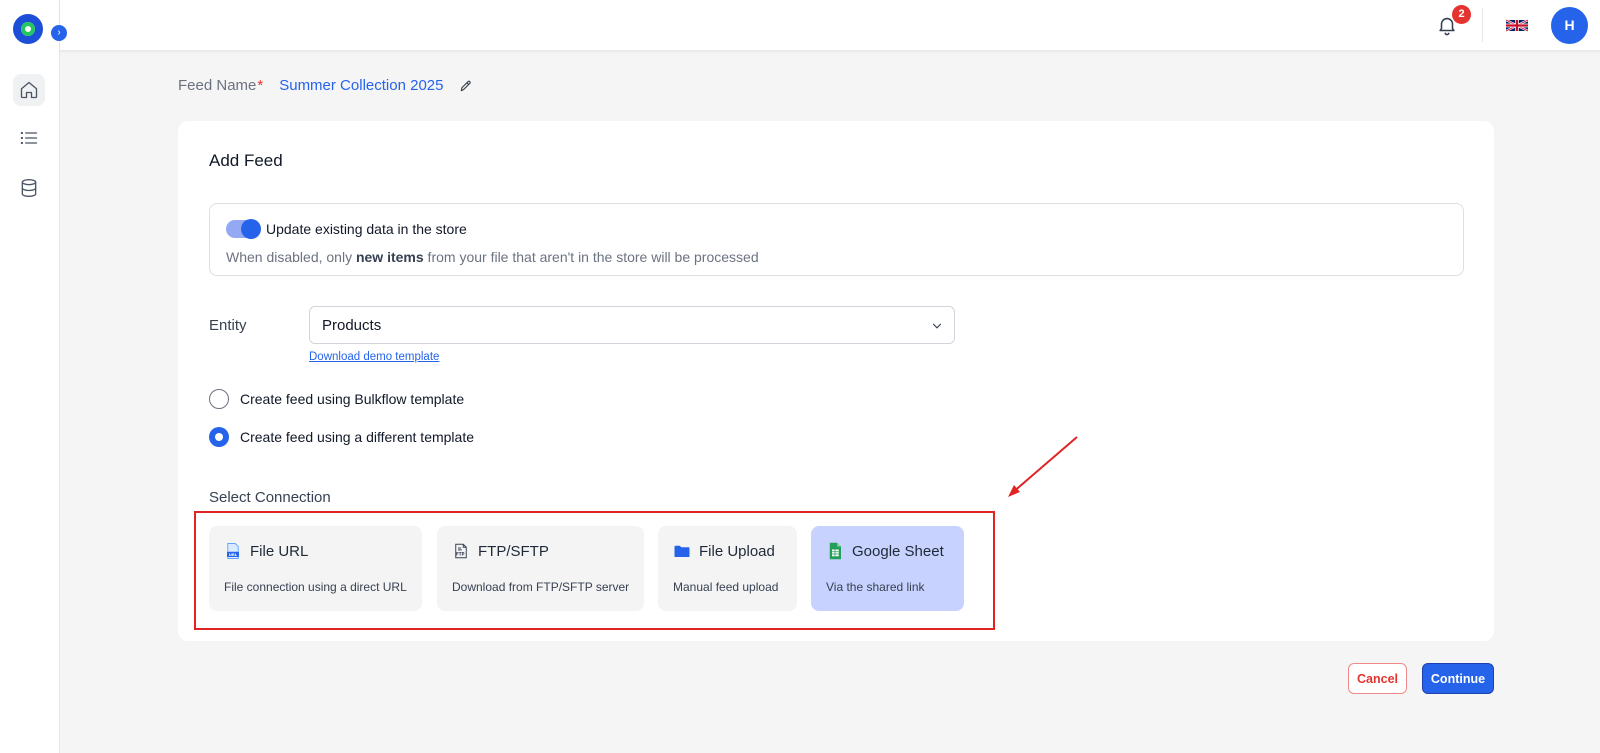 Image resolution: width=1600 pixels, height=753 pixels. What do you see at coordinates (374, 357) in the screenshot?
I see `download-demo-template-link: Download demo template` at bounding box center [374, 357].